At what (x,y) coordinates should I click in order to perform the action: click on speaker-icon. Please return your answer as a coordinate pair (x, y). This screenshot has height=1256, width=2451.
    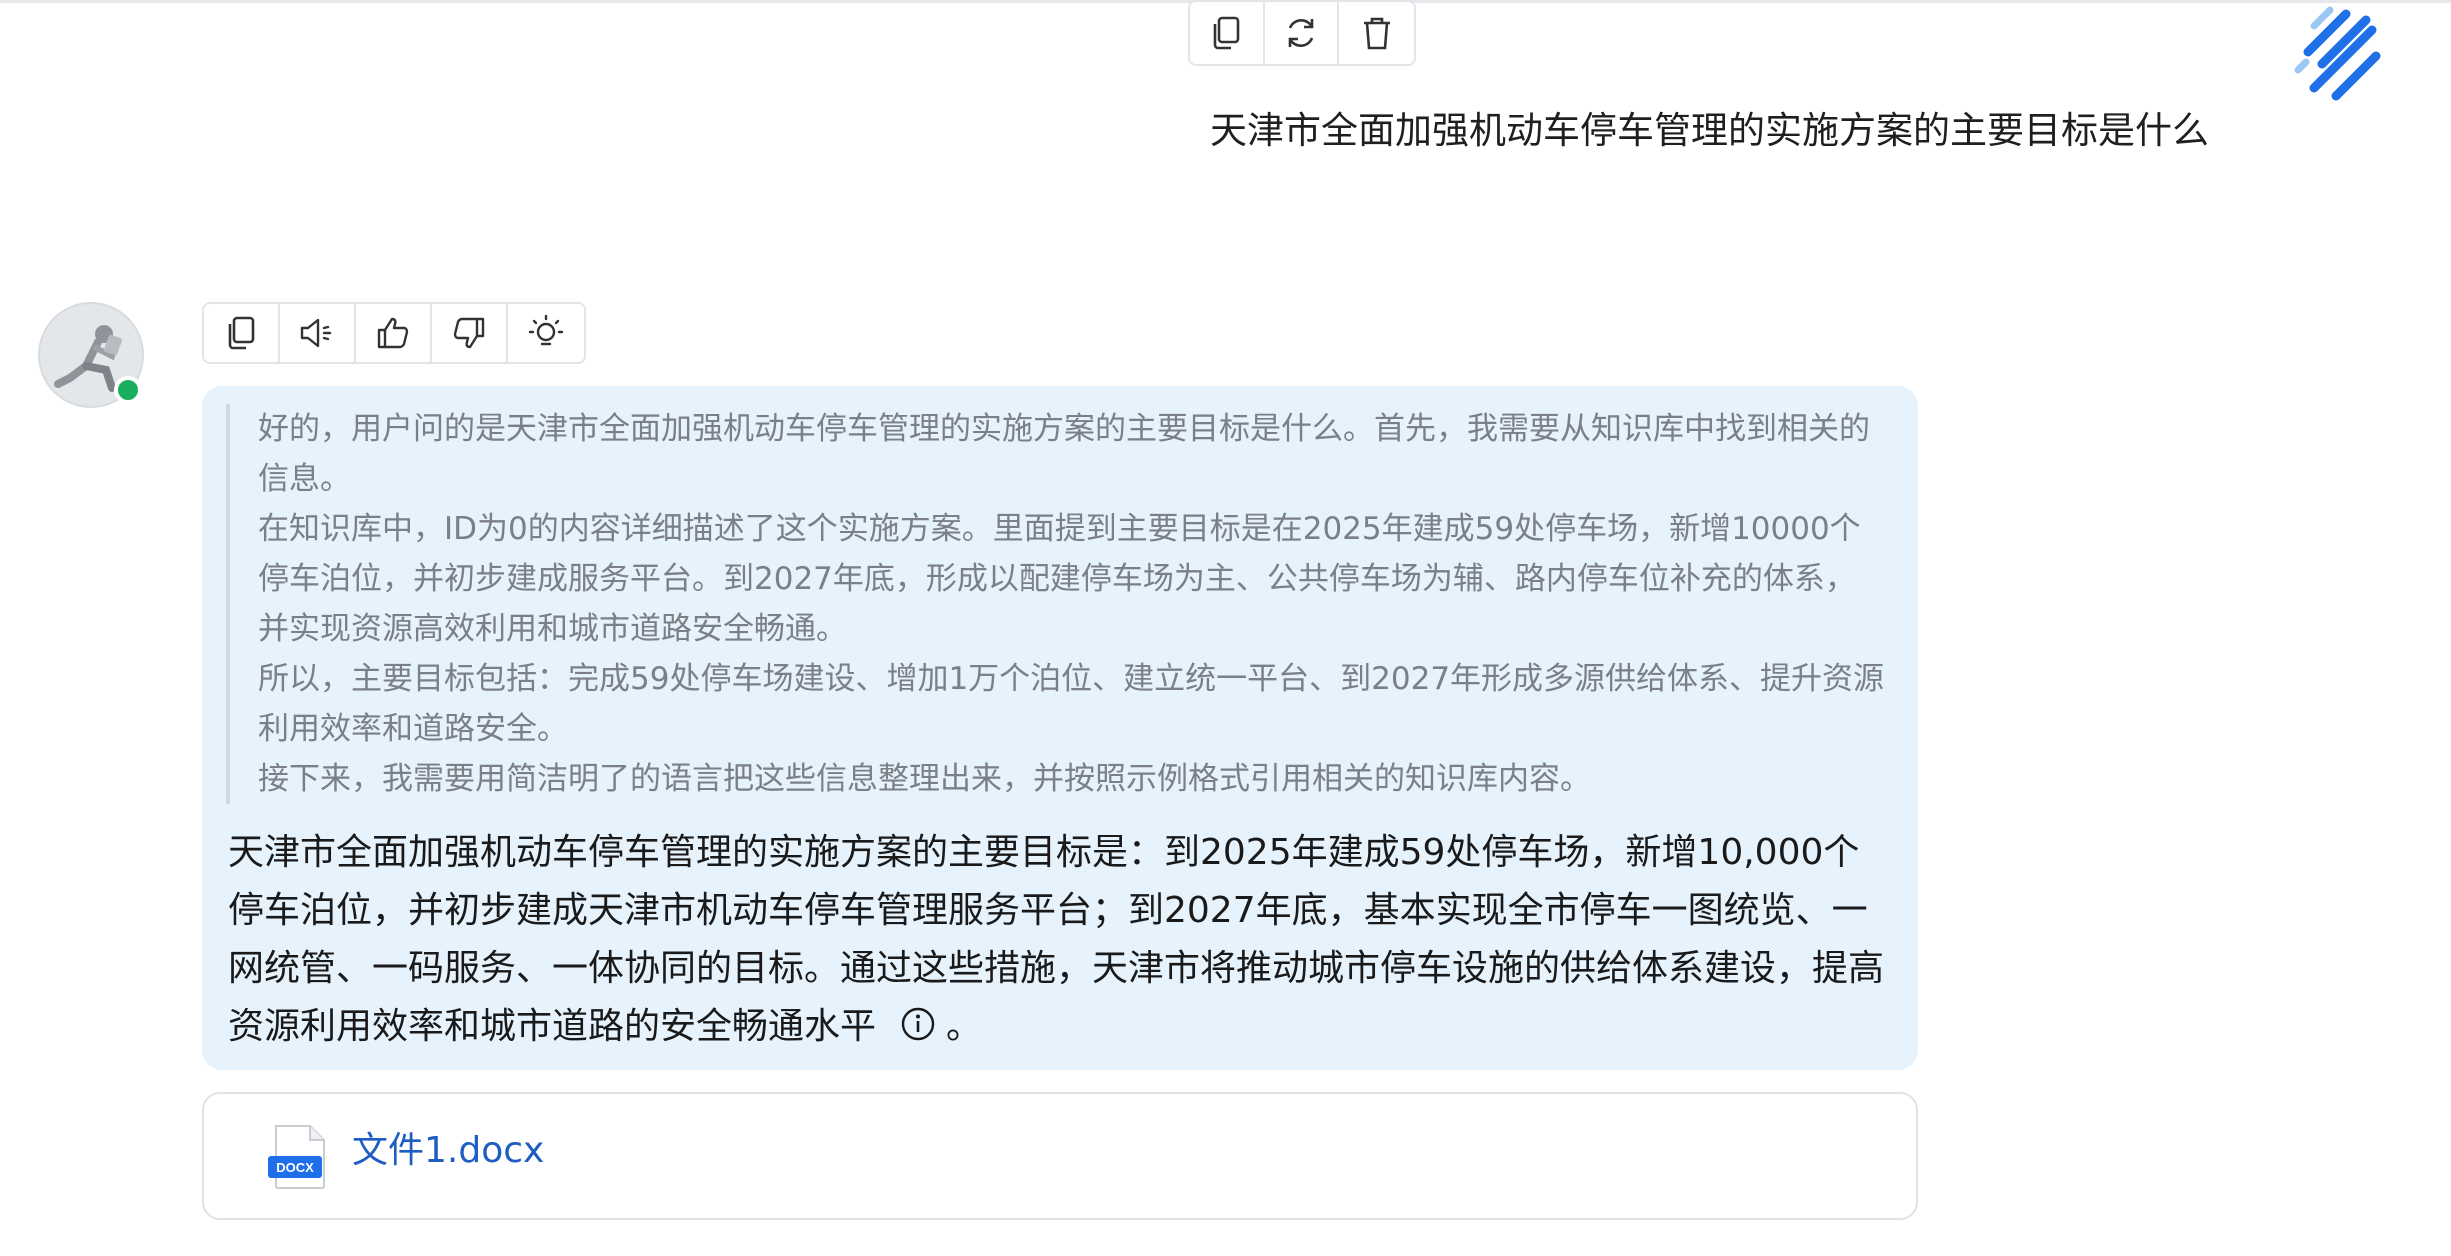
    Looking at the image, I should click on (316, 333).